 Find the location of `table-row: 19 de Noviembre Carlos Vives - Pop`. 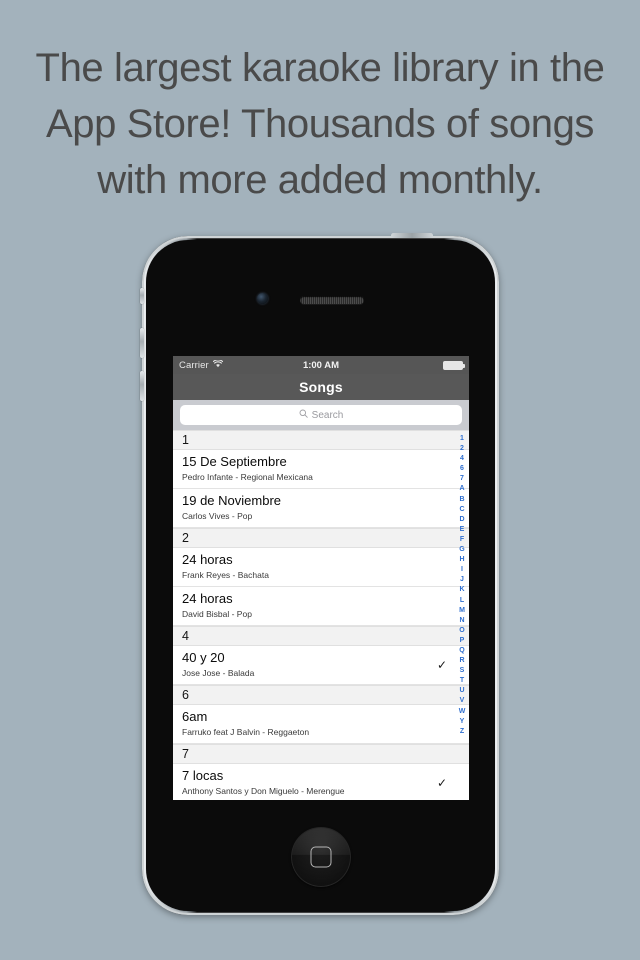

table-row: 19 de Noviembre Carlos Vives - Pop is located at coordinates (321, 508).